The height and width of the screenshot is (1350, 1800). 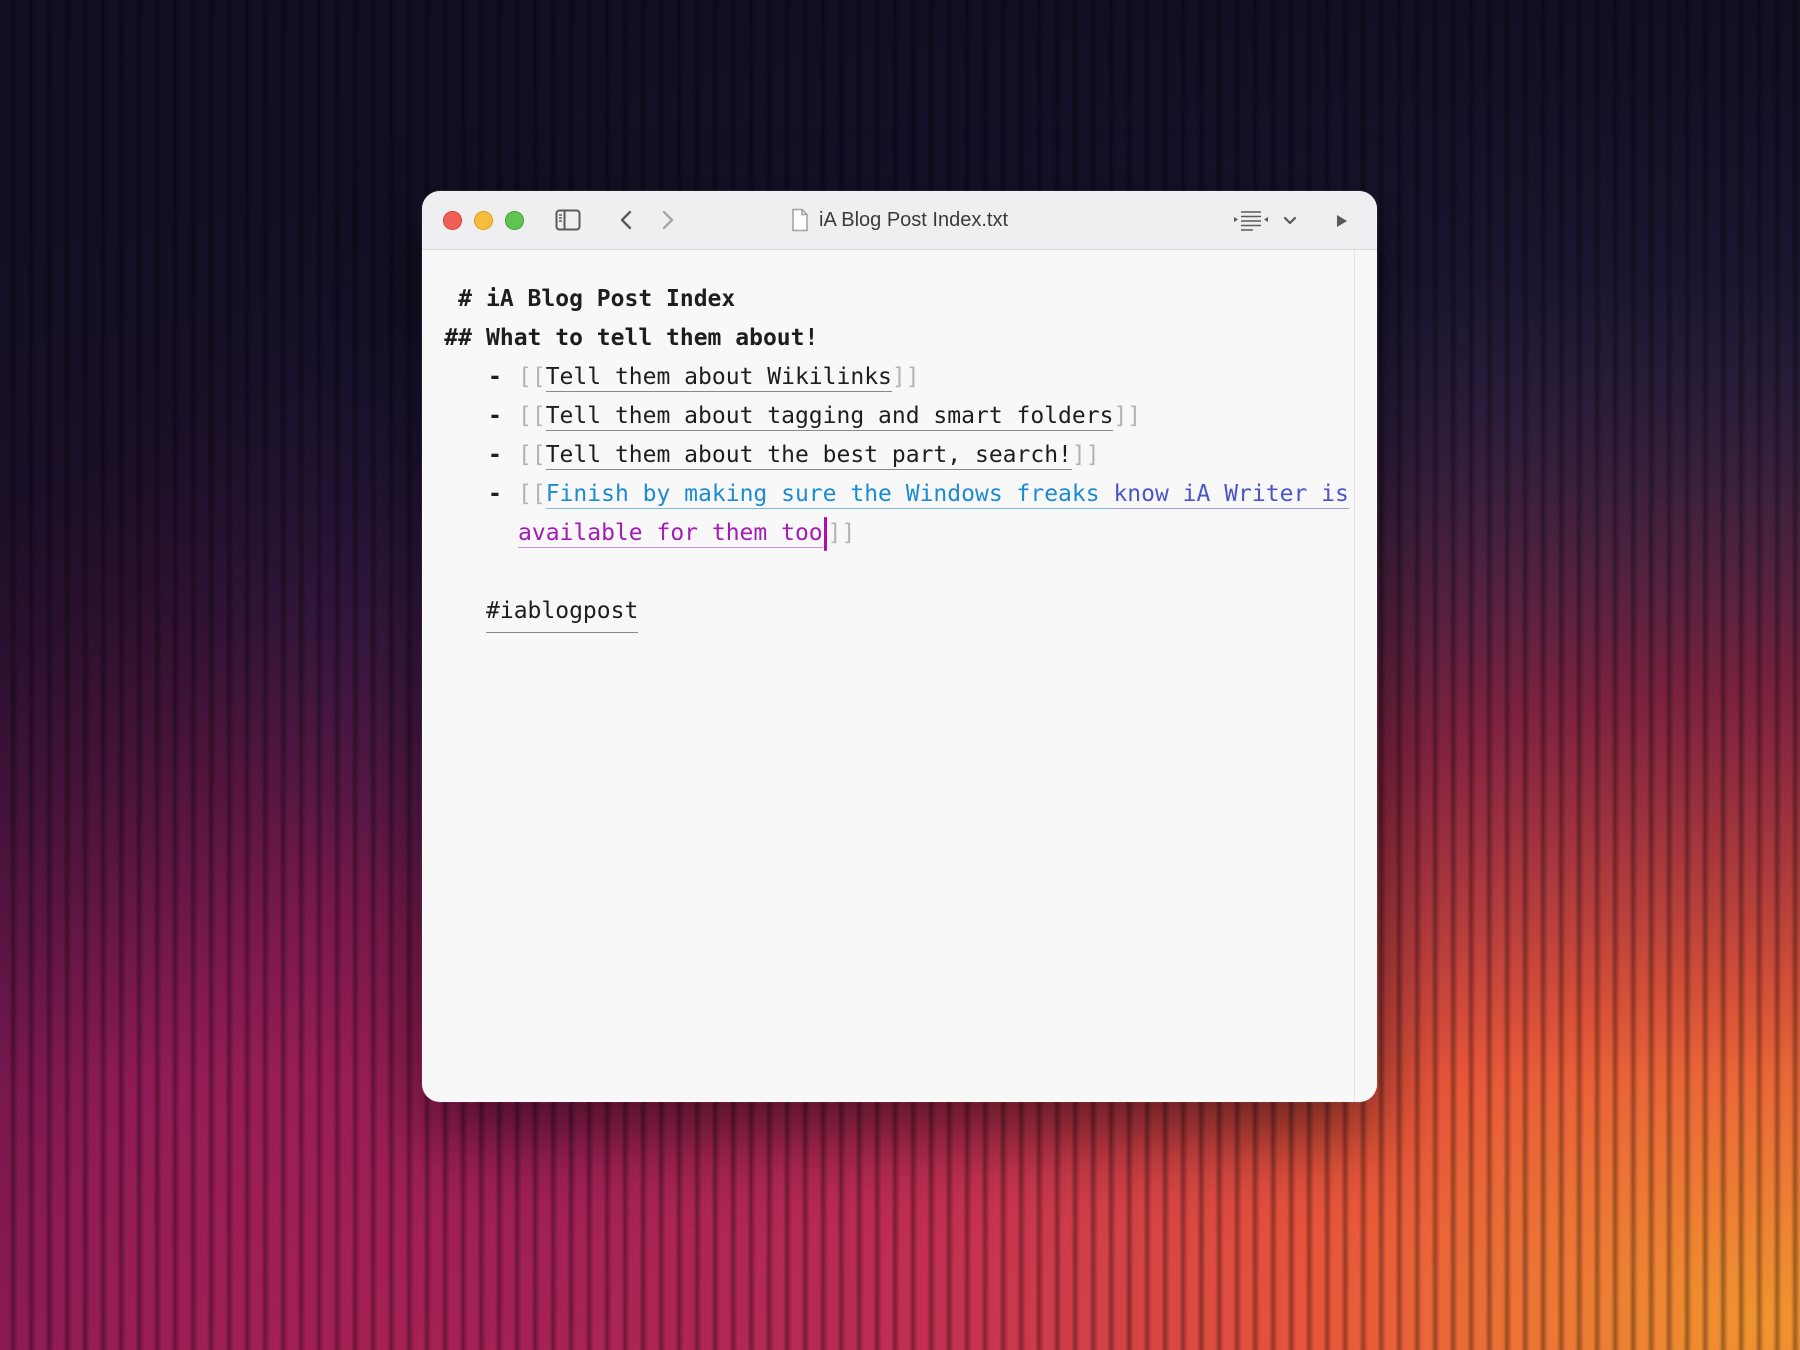 What do you see at coordinates (913, 219) in the screenshot?
I see `window-title-text: iA Blog Post Index.txt` at bounding box center [913, 219].